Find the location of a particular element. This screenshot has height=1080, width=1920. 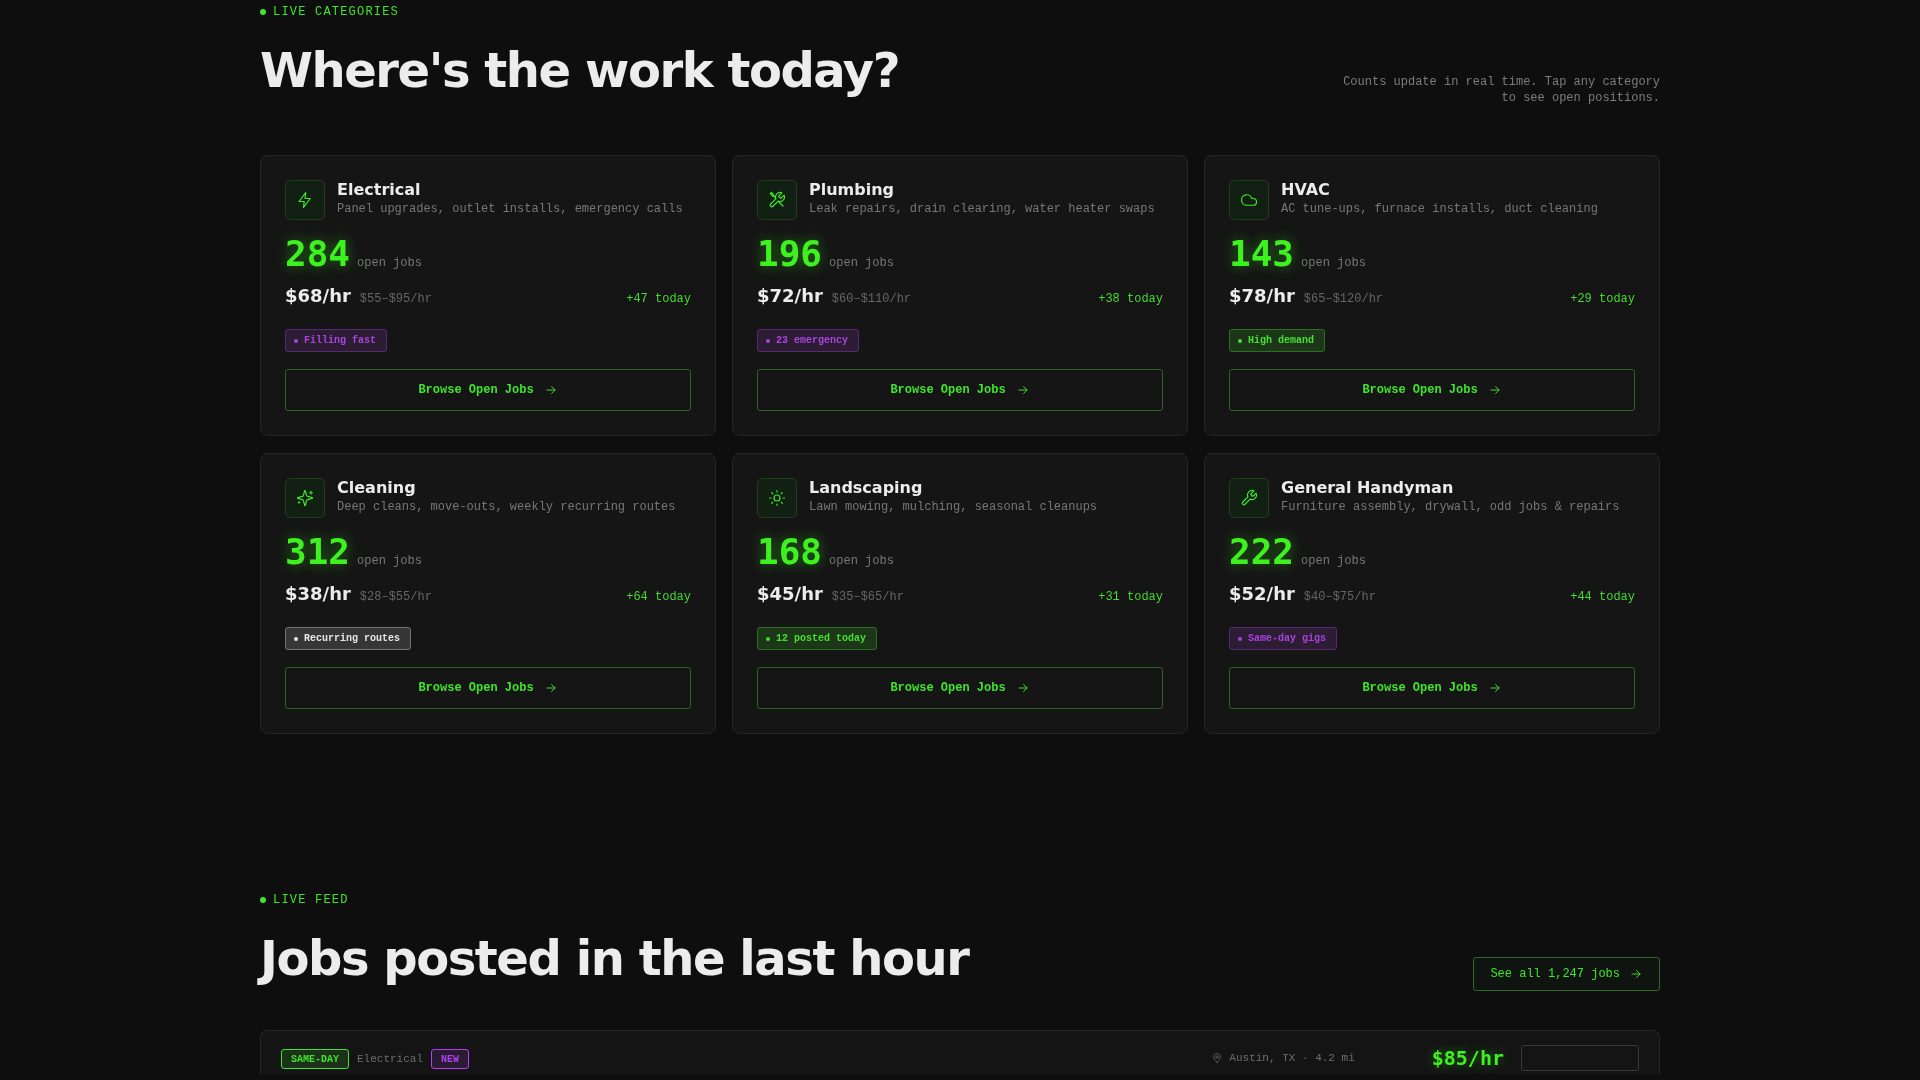

open-jobs-count: 222 is located at coordinates (1262, 552).